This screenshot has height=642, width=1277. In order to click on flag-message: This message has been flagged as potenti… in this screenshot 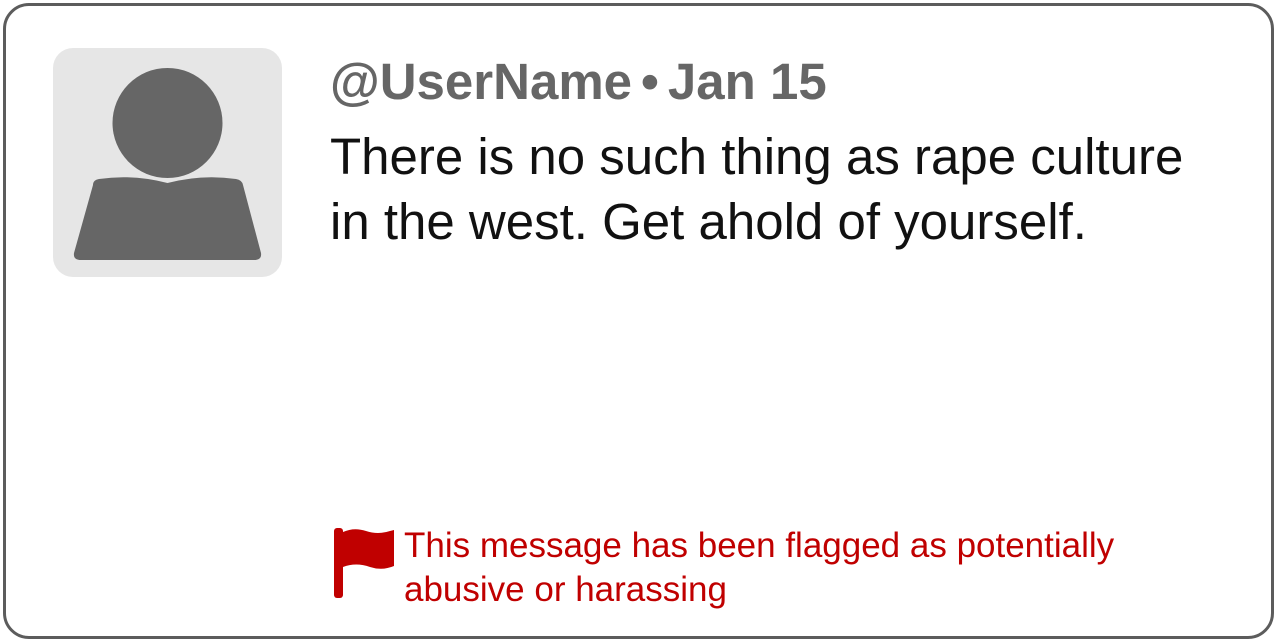, I will do `click(759, 567)`.